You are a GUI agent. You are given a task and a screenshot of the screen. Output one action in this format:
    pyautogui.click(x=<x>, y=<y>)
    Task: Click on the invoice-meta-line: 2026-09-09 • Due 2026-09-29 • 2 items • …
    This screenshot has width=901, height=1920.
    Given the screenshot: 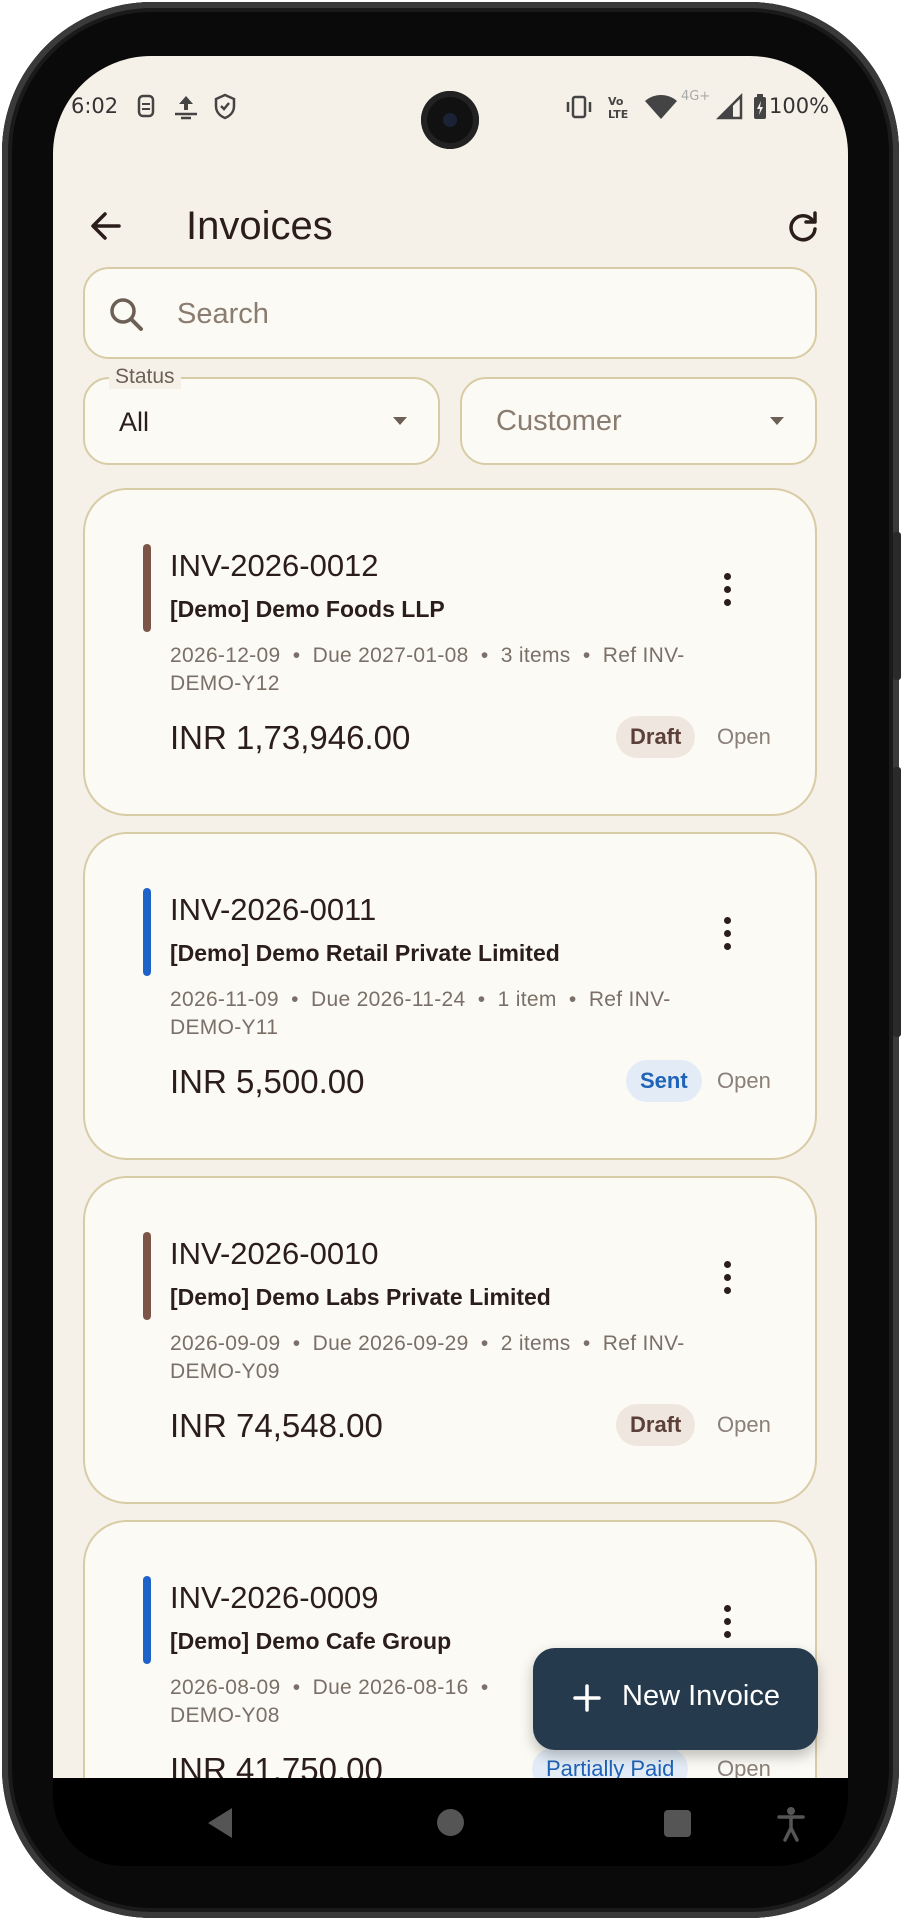 What is the action you would take?
    pyautogui.click(x=427, y=1343)
    